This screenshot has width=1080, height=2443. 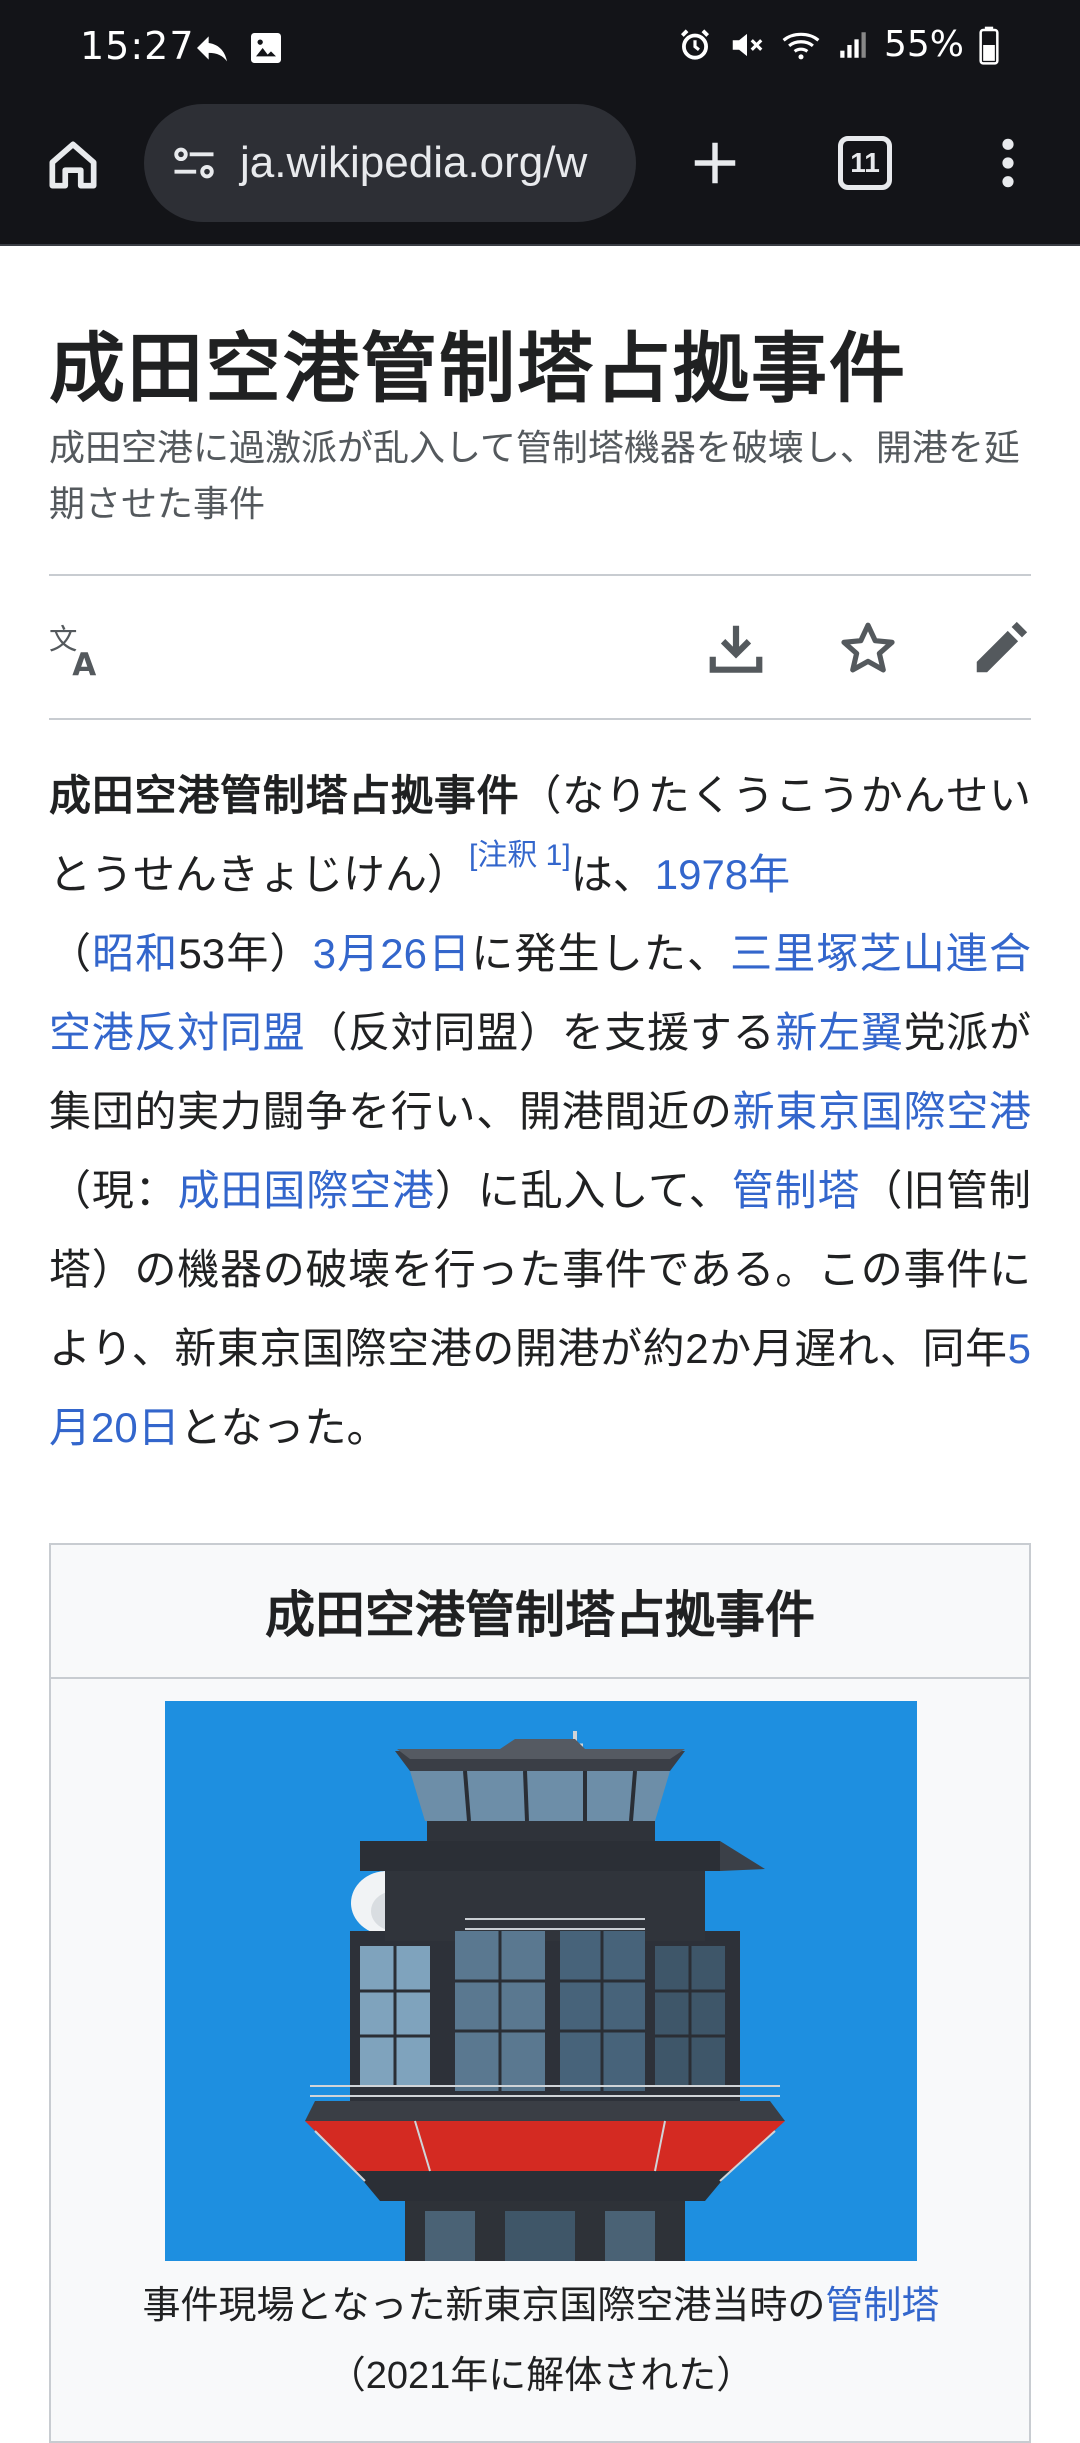 What do you see at coordinates (839, 1032) in the screenshot?
I see `link-new-left: 新左翼` at bounding box center [839, 1032].